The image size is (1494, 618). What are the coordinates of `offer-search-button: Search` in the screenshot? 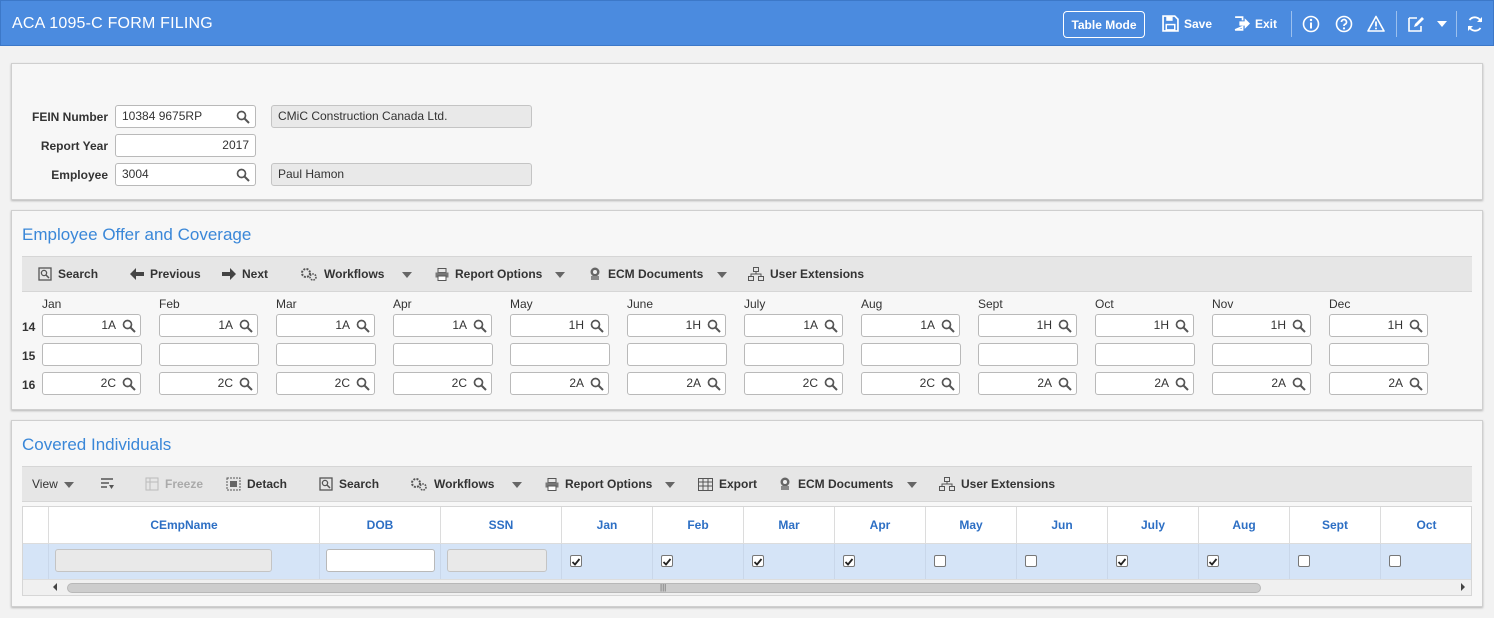 It's located at (68, 274).